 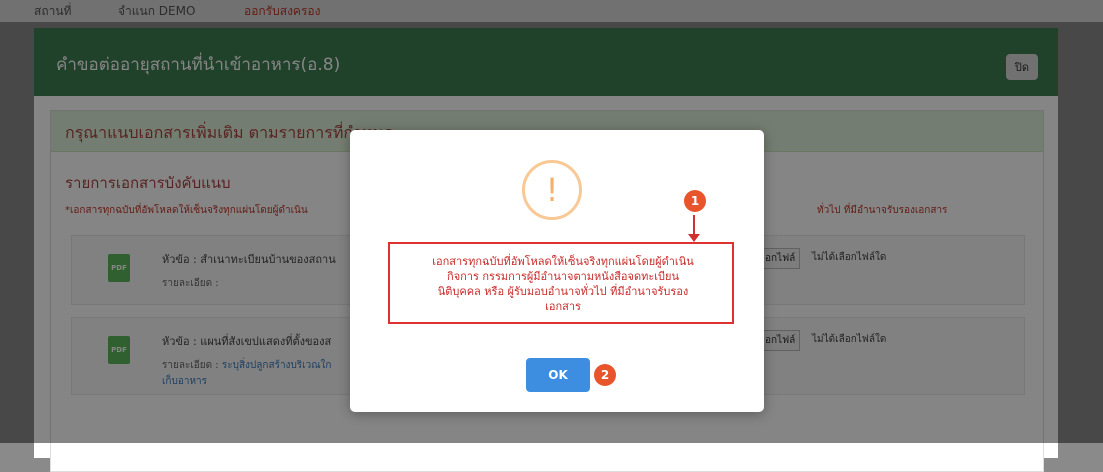 I want to click on callout-marker-2: 2, so click(x=605, y=375).